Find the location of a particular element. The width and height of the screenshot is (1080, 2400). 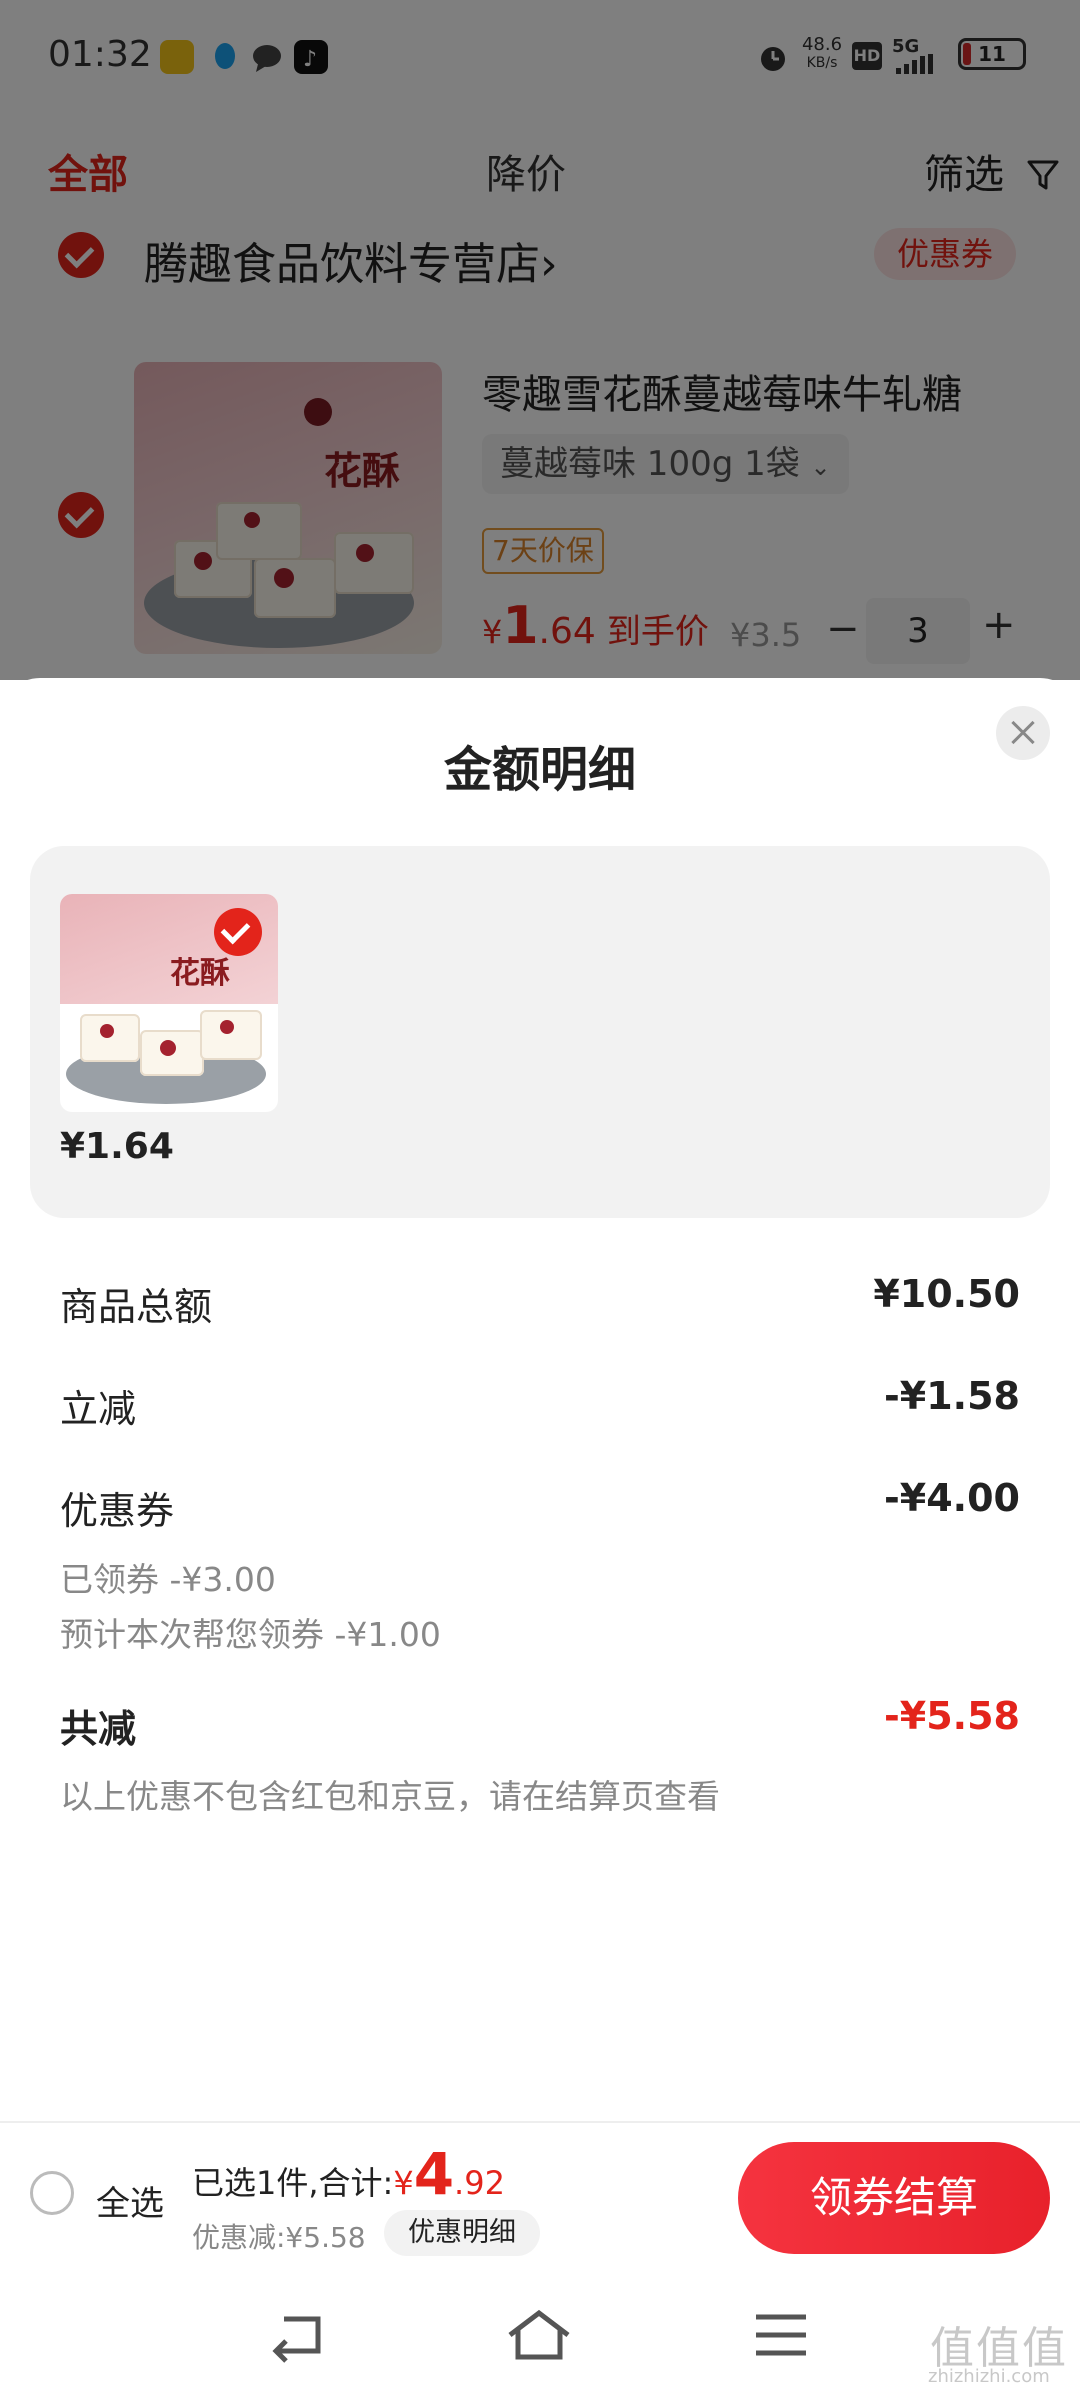

menu-icon is located at coordinates (781, 2335).